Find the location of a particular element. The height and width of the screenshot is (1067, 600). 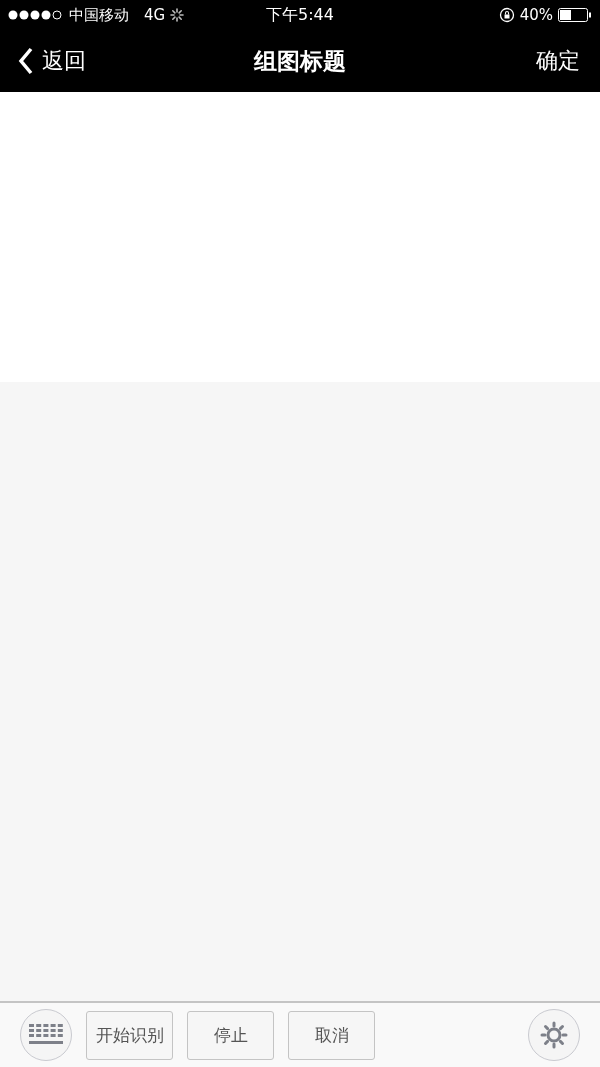

signal-icon is located at coordinates (36, 15).